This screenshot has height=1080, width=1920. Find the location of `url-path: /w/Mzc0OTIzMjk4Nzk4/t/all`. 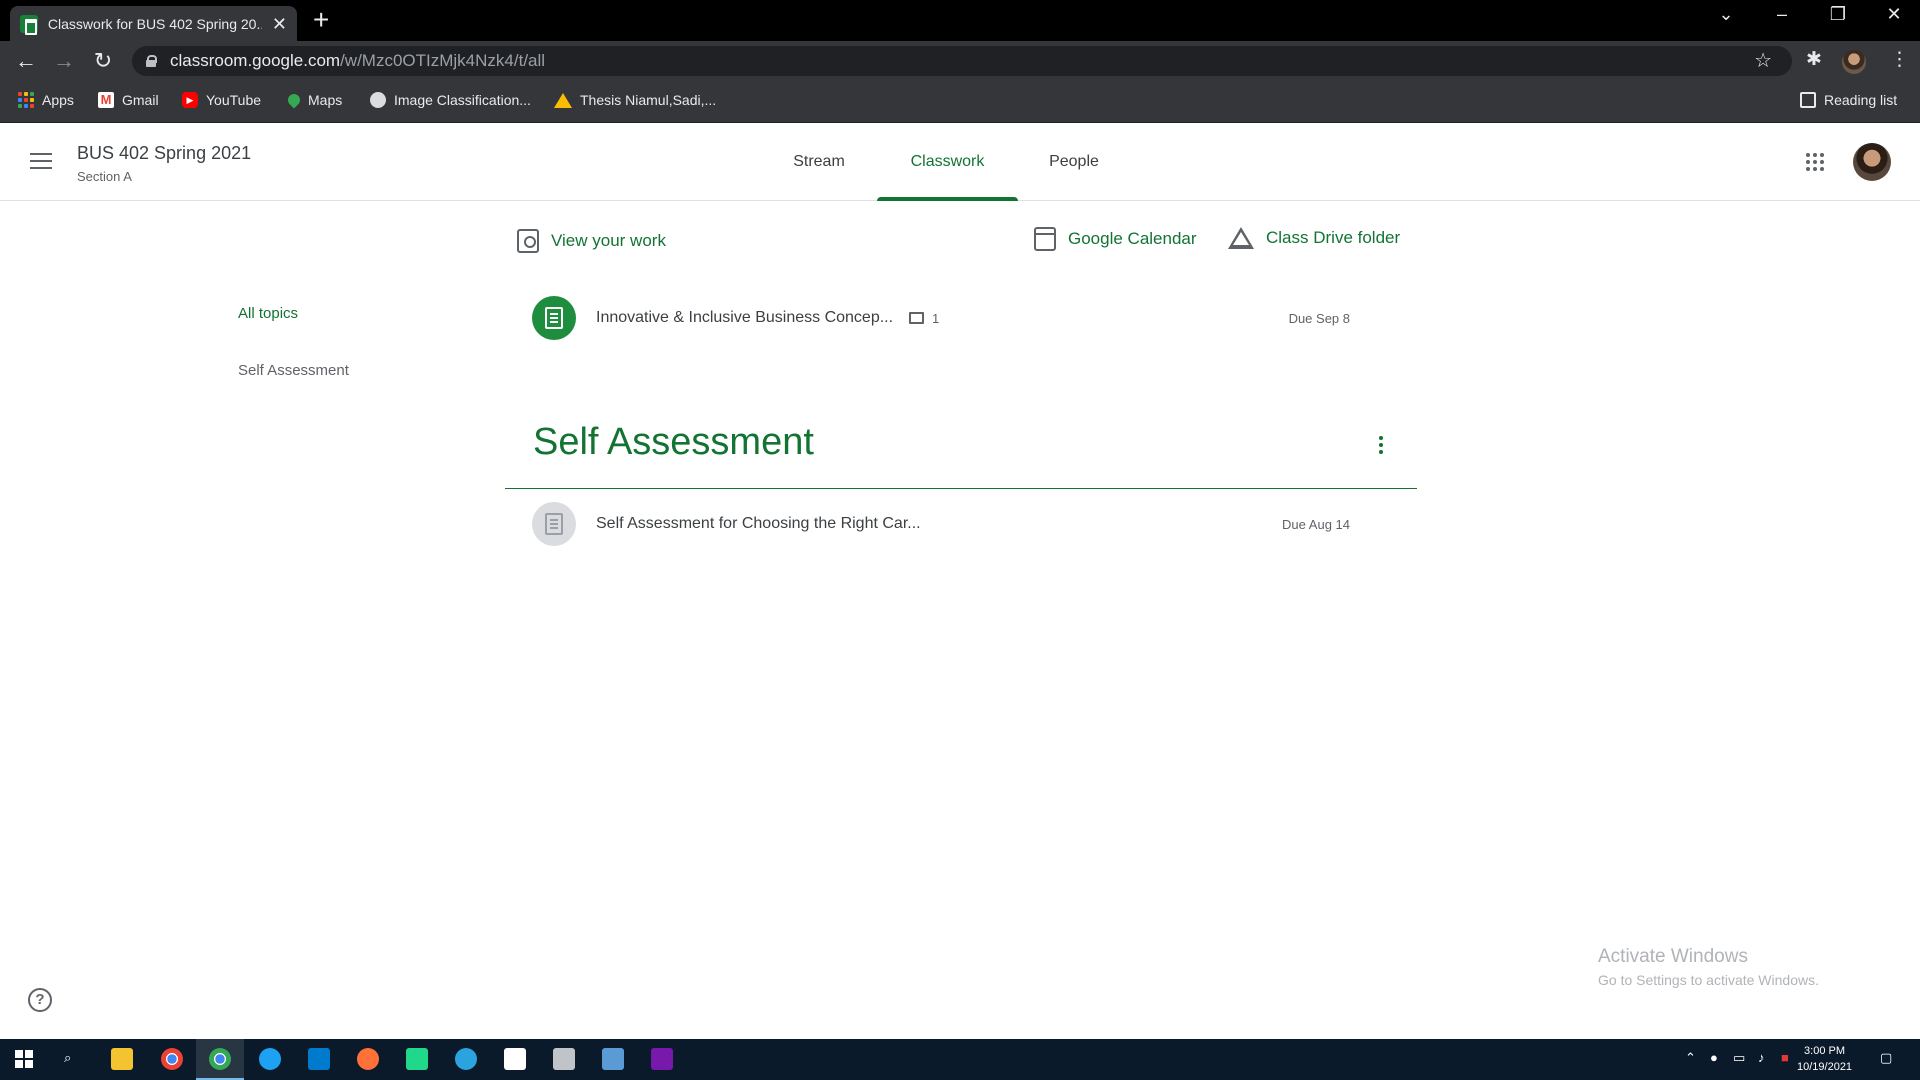

url-path: /w/Mzc0OTIzMjk4Nzk4/t/all is located at coordinates (443, 60).